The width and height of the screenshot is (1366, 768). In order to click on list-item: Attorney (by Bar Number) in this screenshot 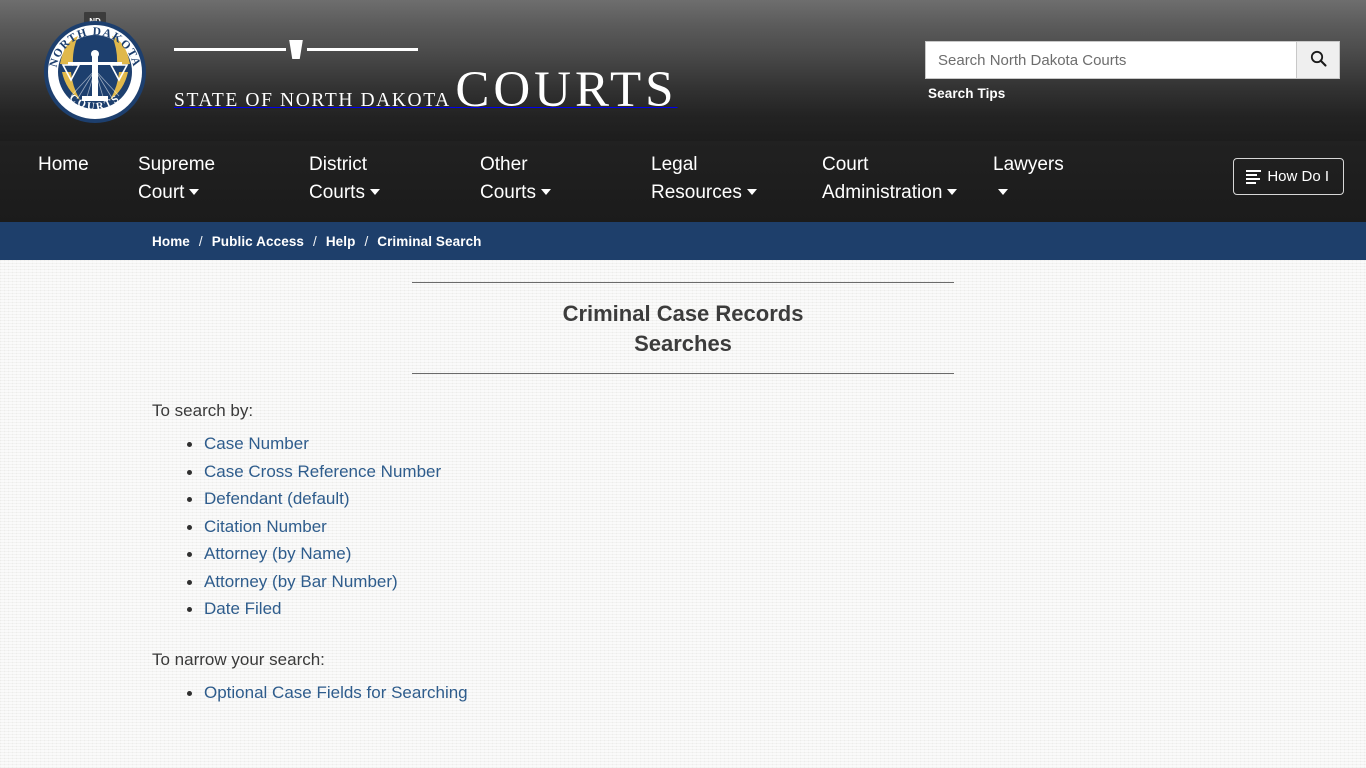, I will do `click(776, 582)`.